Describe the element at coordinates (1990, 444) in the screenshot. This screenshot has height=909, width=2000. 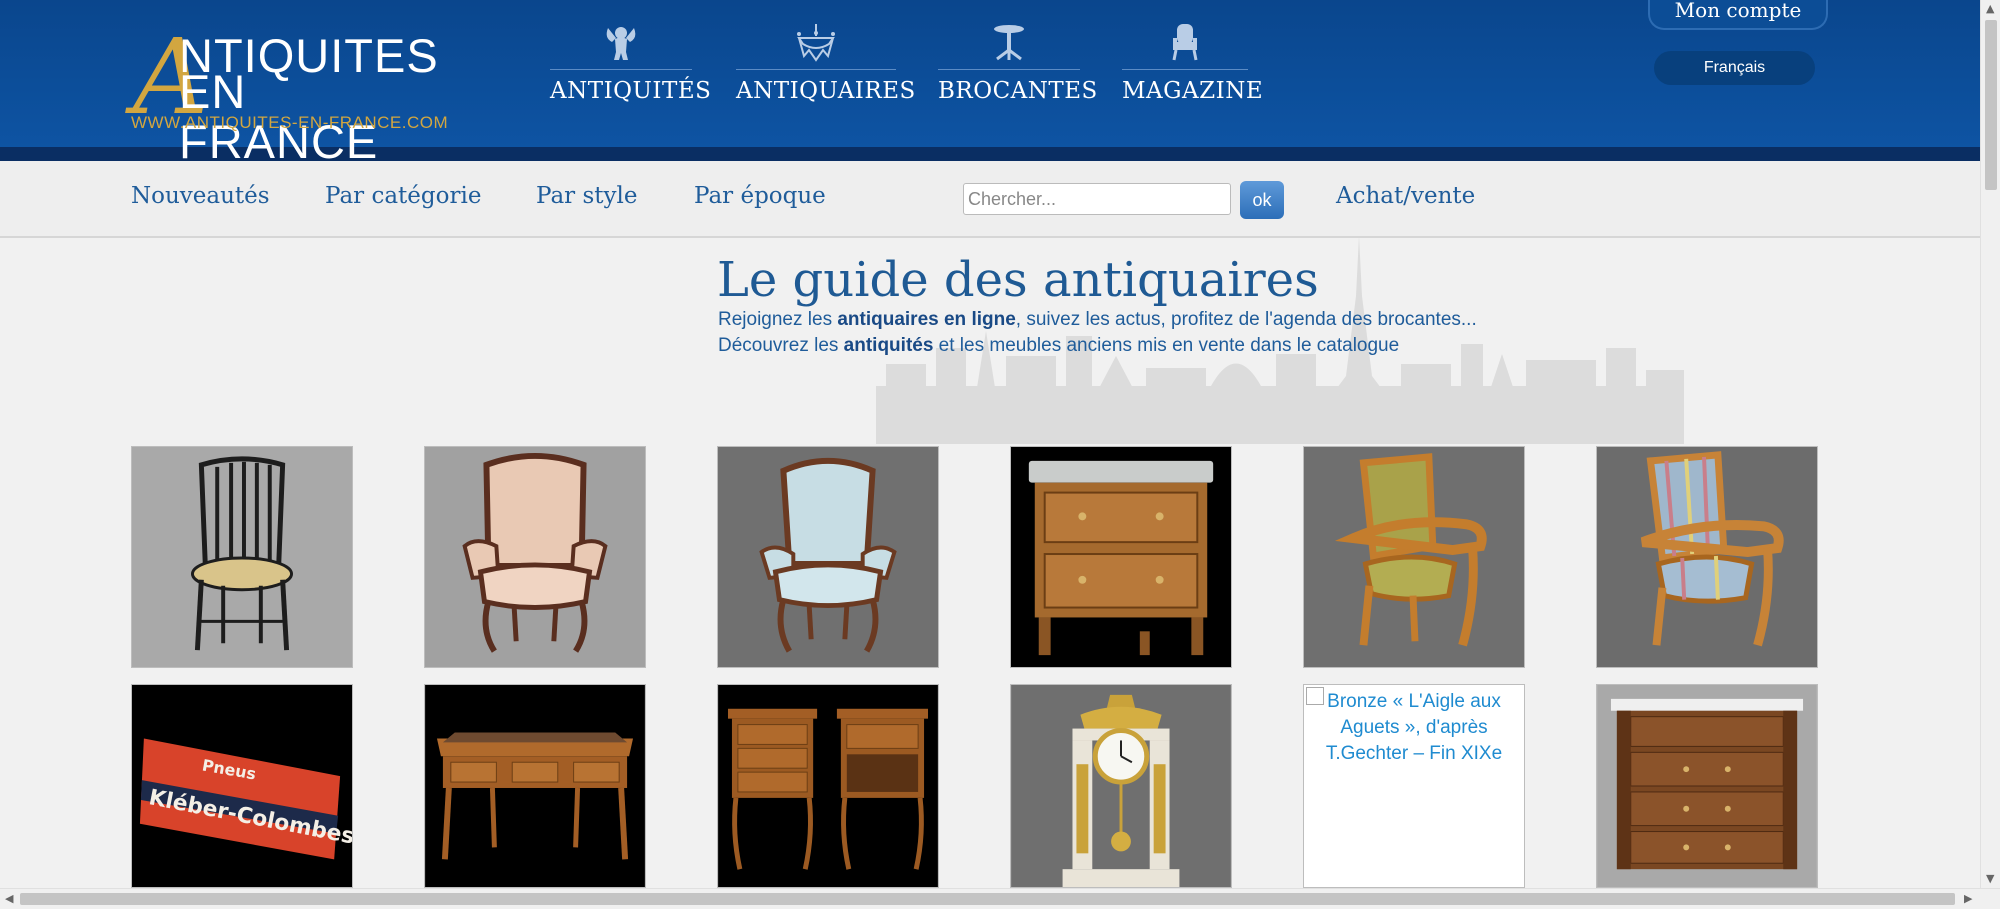
I see `vertical-scrollbar: ▲ ▼` at that location.